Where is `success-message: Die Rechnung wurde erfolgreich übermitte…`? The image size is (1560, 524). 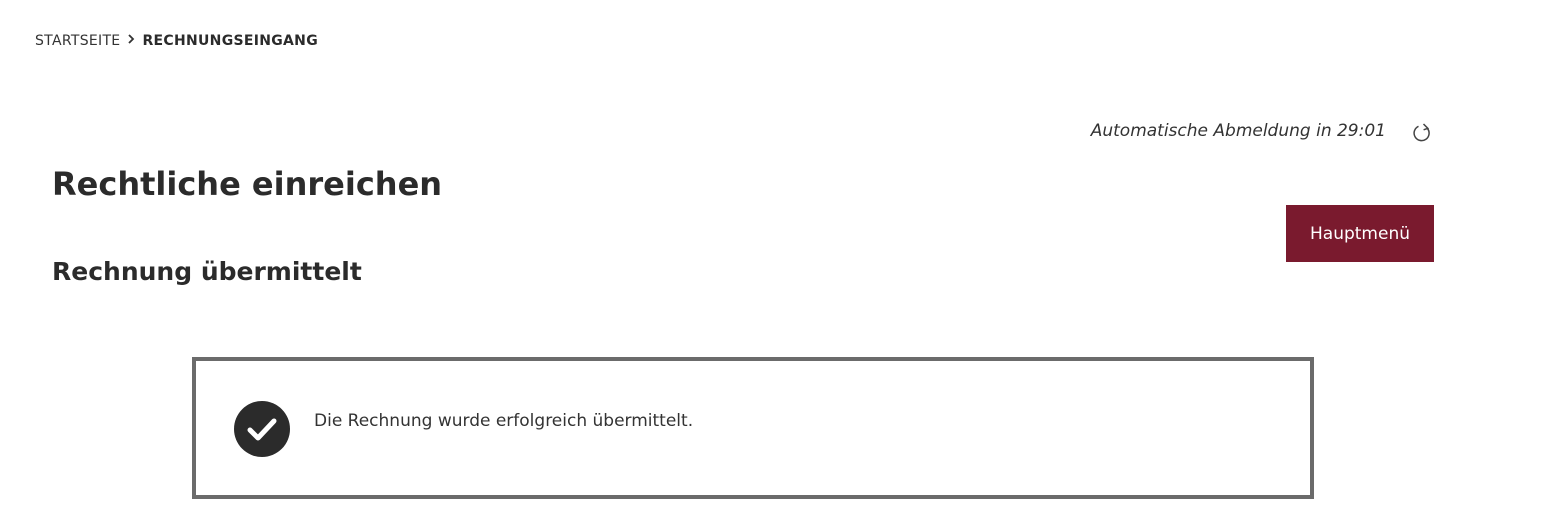 success-message: Die Rechnung wurde erfolgreich übermitte… is located at coordinates (504, 421).